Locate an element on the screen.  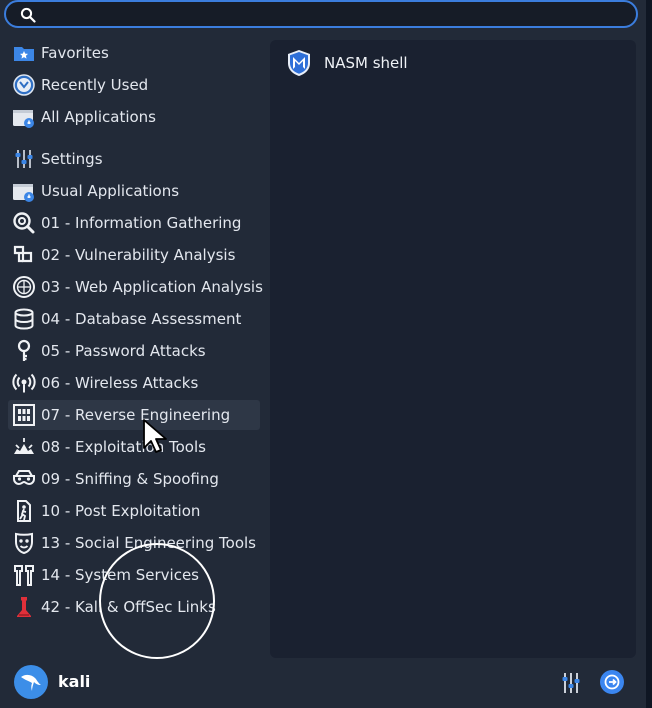
social-engineering-icon is located at coordinates (24, 543).